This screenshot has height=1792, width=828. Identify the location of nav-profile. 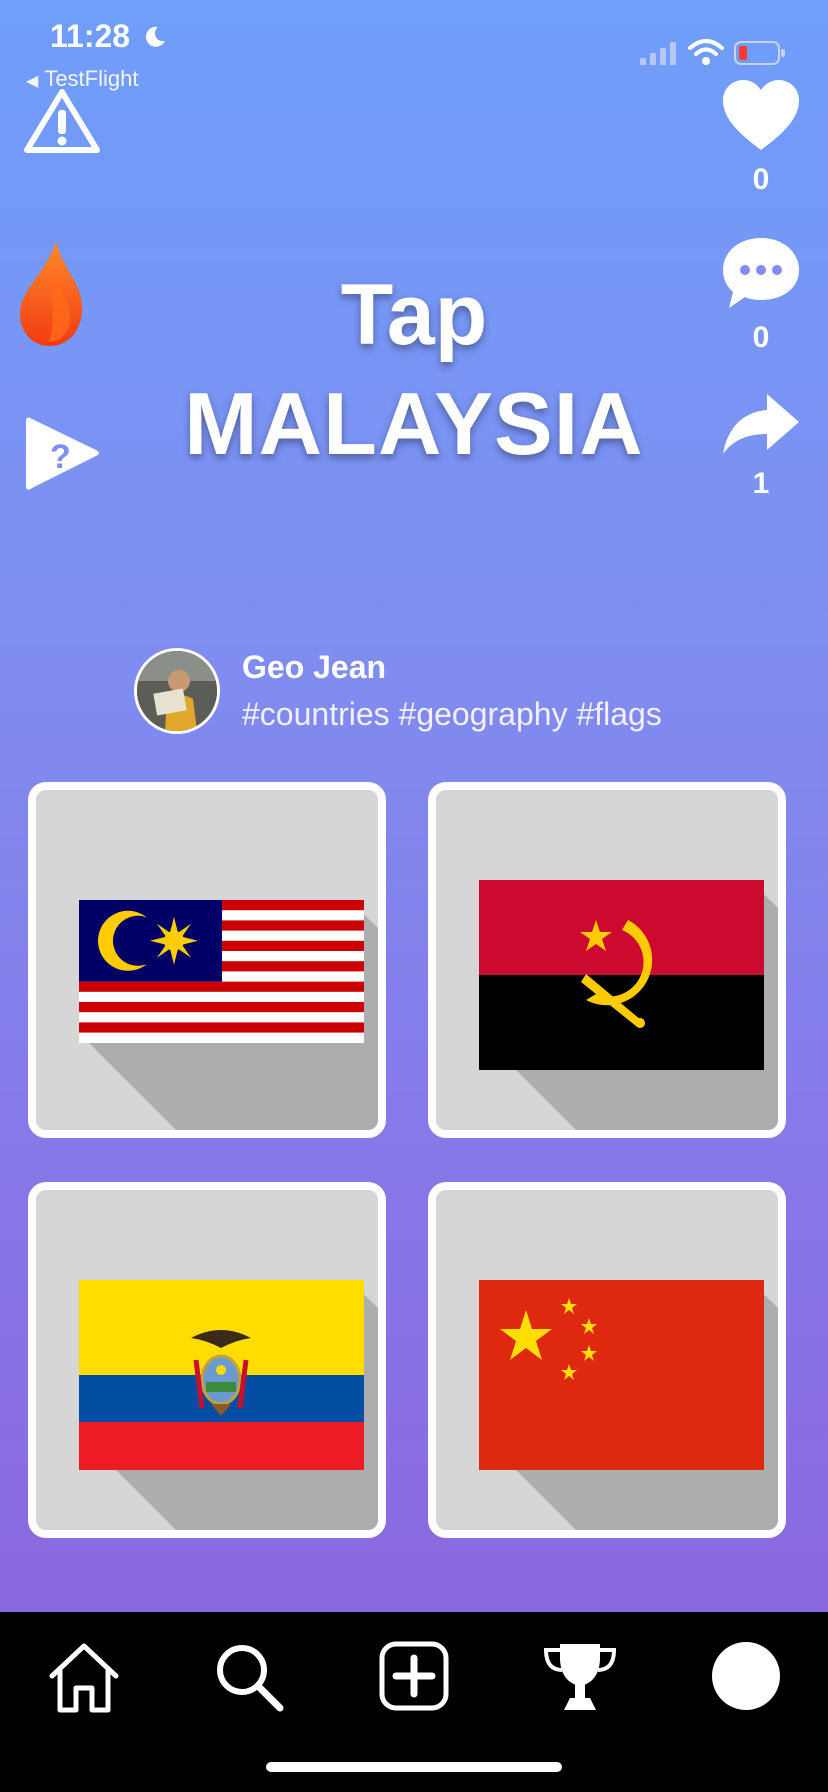
(746, 1678).